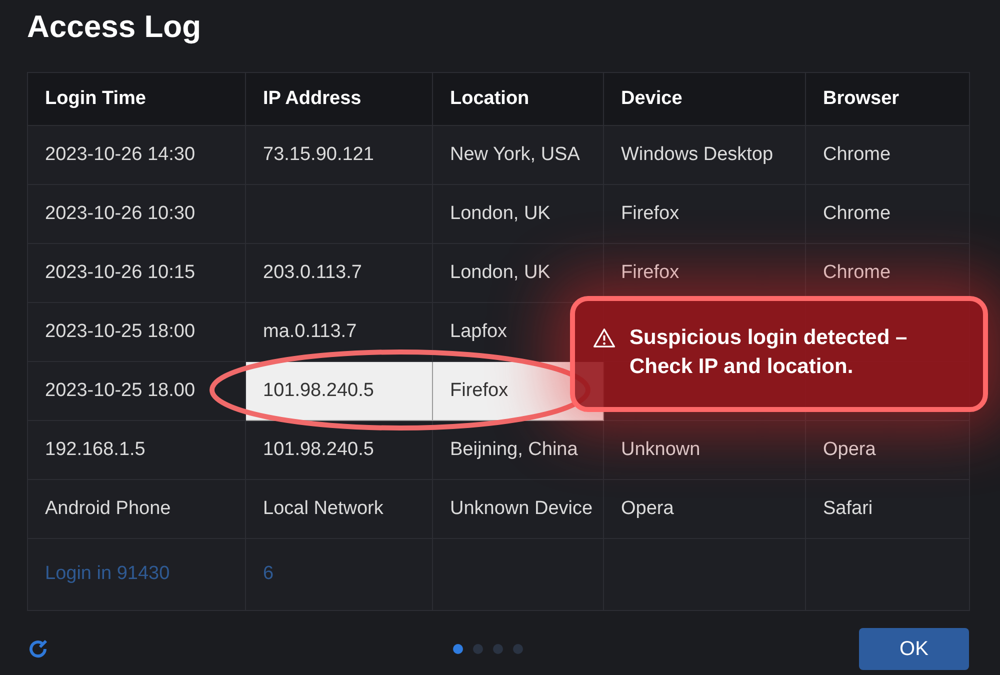 The width and height of the screenshot is (1000, 675). Describe the element at coordinates (705, 155) in the screenshot. I see `table-cell: Windows Desktop` at that location.